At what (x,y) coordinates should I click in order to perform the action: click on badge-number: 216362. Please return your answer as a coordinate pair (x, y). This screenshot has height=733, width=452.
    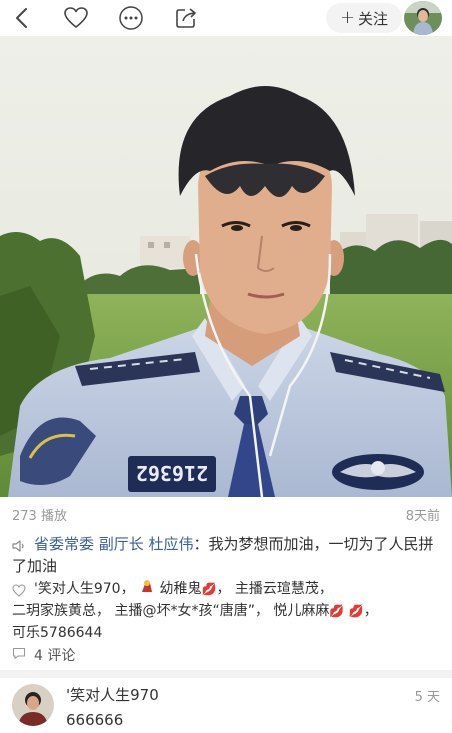
    Looking at the image, I should click on (172, 473).